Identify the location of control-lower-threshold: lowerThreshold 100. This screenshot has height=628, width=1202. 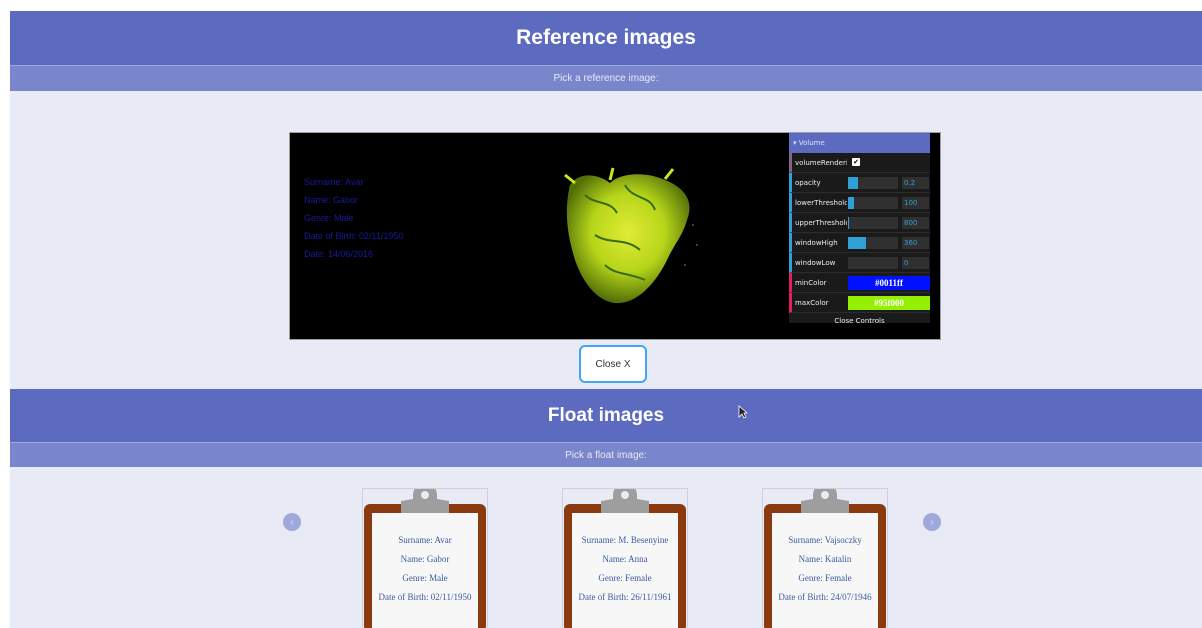
(859, 203).